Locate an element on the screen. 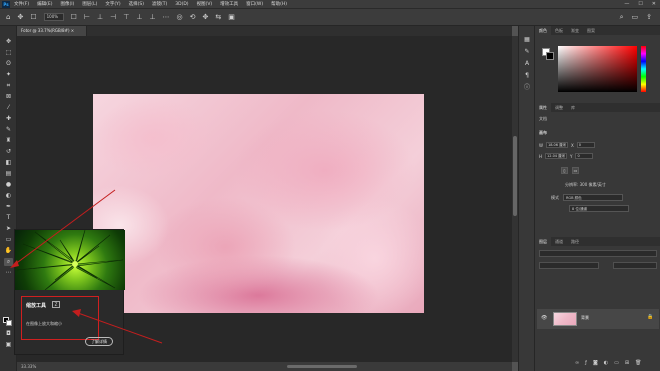 Image resolution: width=660 pixels, height=371 pixels. rotate-3d-icon: ⟲ is located at coordinates (193, 17).